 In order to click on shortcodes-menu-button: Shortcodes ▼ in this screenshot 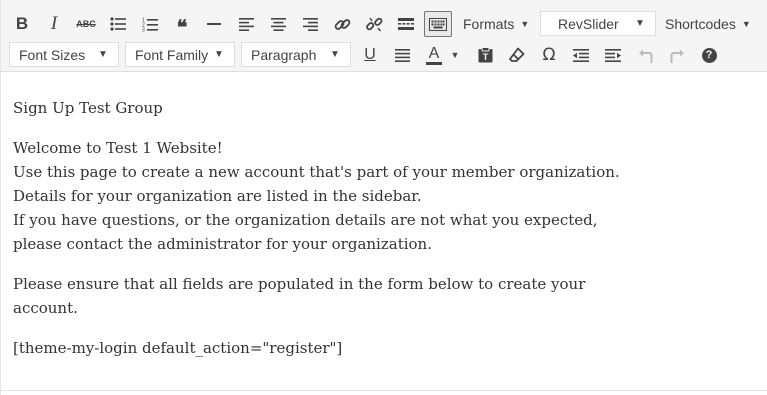, I will do `click(708, 24)`.